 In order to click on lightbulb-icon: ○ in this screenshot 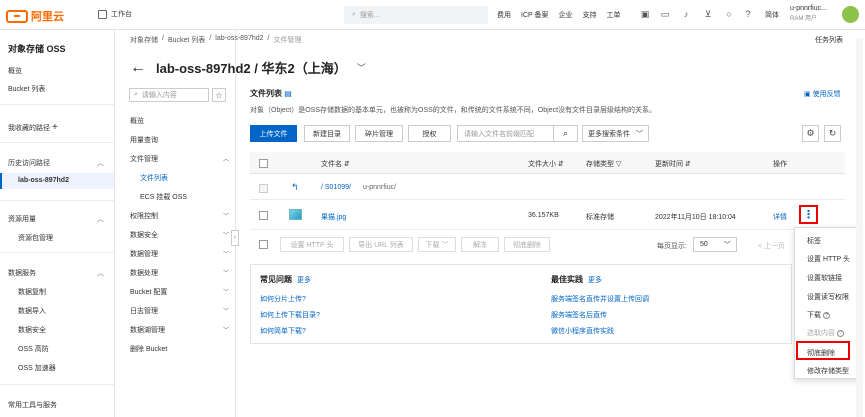, I will do `click(729, 14)`.